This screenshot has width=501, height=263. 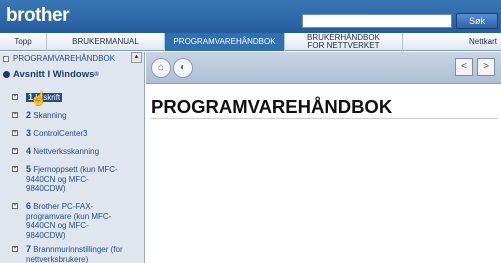 I want to click on nav-programvarehandbok: PROGRAMVAREHÅNDBOK, so click(x=225, y=42).